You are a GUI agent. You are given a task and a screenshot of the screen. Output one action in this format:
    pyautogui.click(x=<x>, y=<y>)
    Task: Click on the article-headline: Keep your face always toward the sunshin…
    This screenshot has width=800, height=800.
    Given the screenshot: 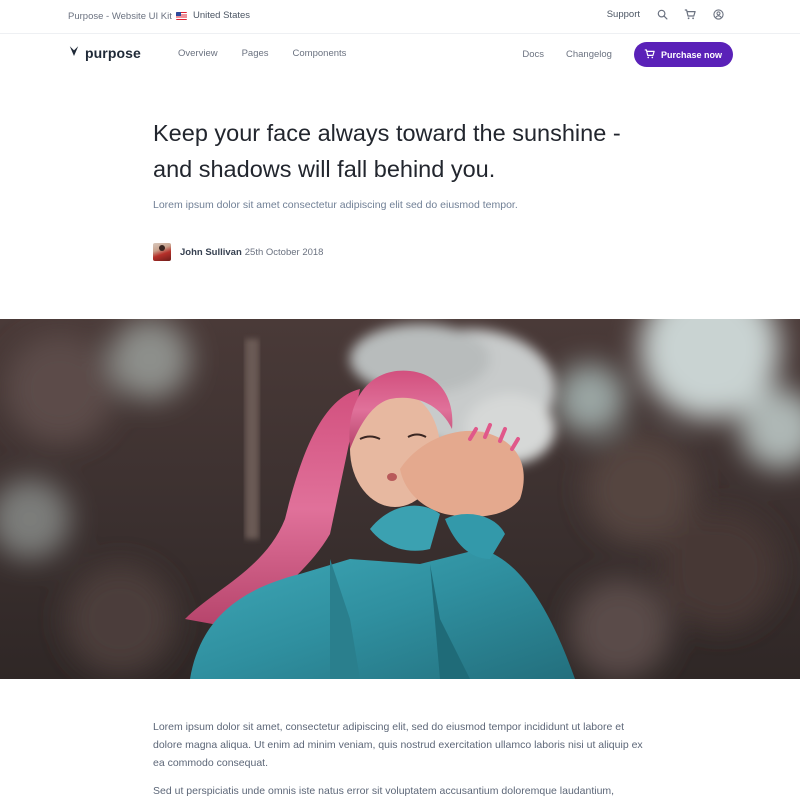 What is the action you would take?
    pyautogui.click(x=403, y=151)
    